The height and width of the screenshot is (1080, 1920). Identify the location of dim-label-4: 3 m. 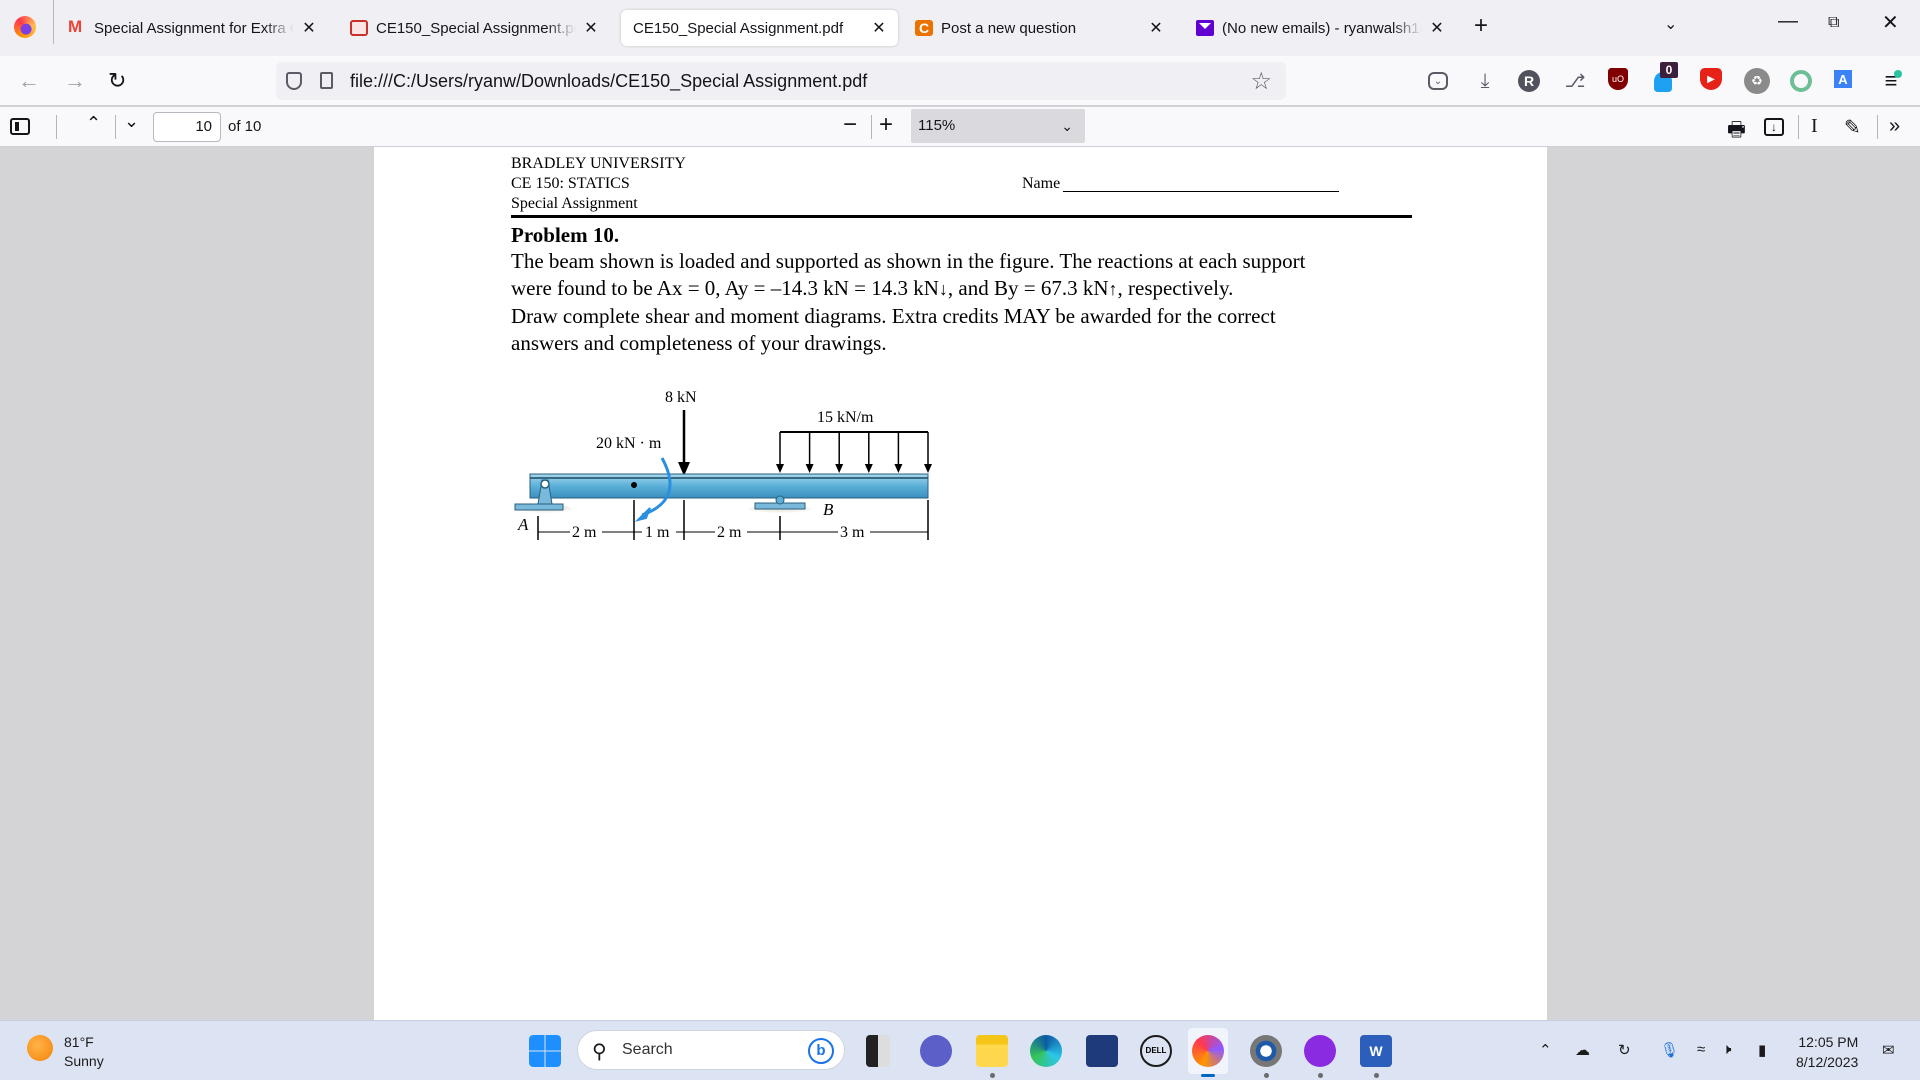
(852, 532).